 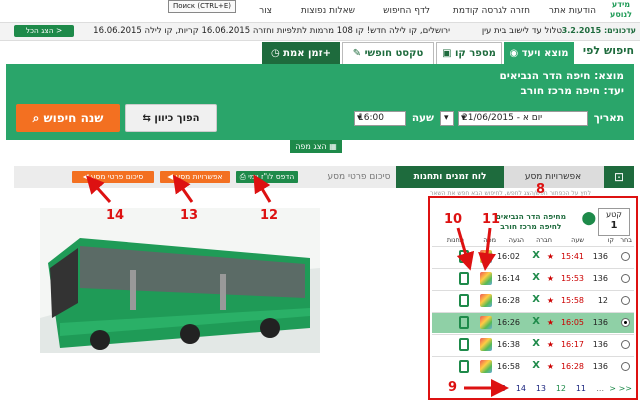 What do you see at coordinates (189, 215) in the screenshot?
I see `annotation-13: 13` at bounding box center [189, 215].